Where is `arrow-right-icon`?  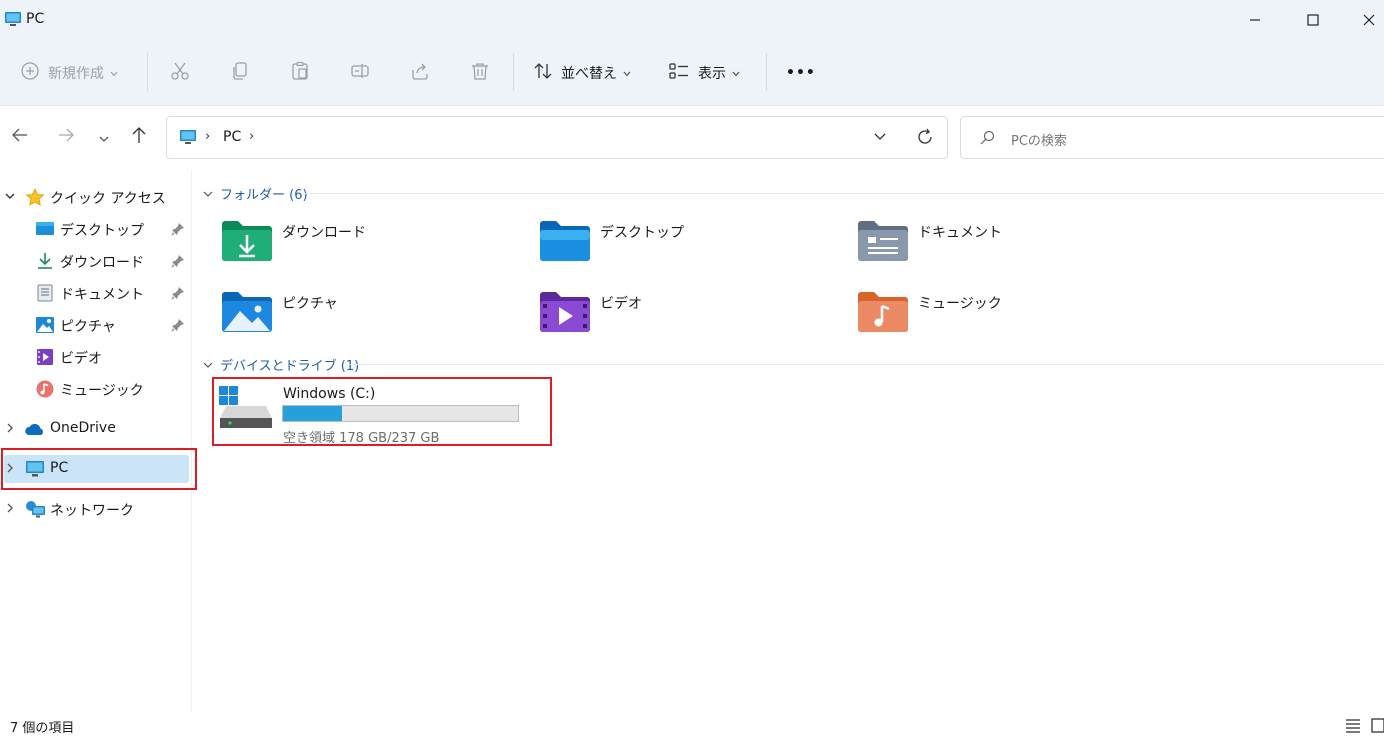 arrow-right-icon is located at coordinates (66, 137).